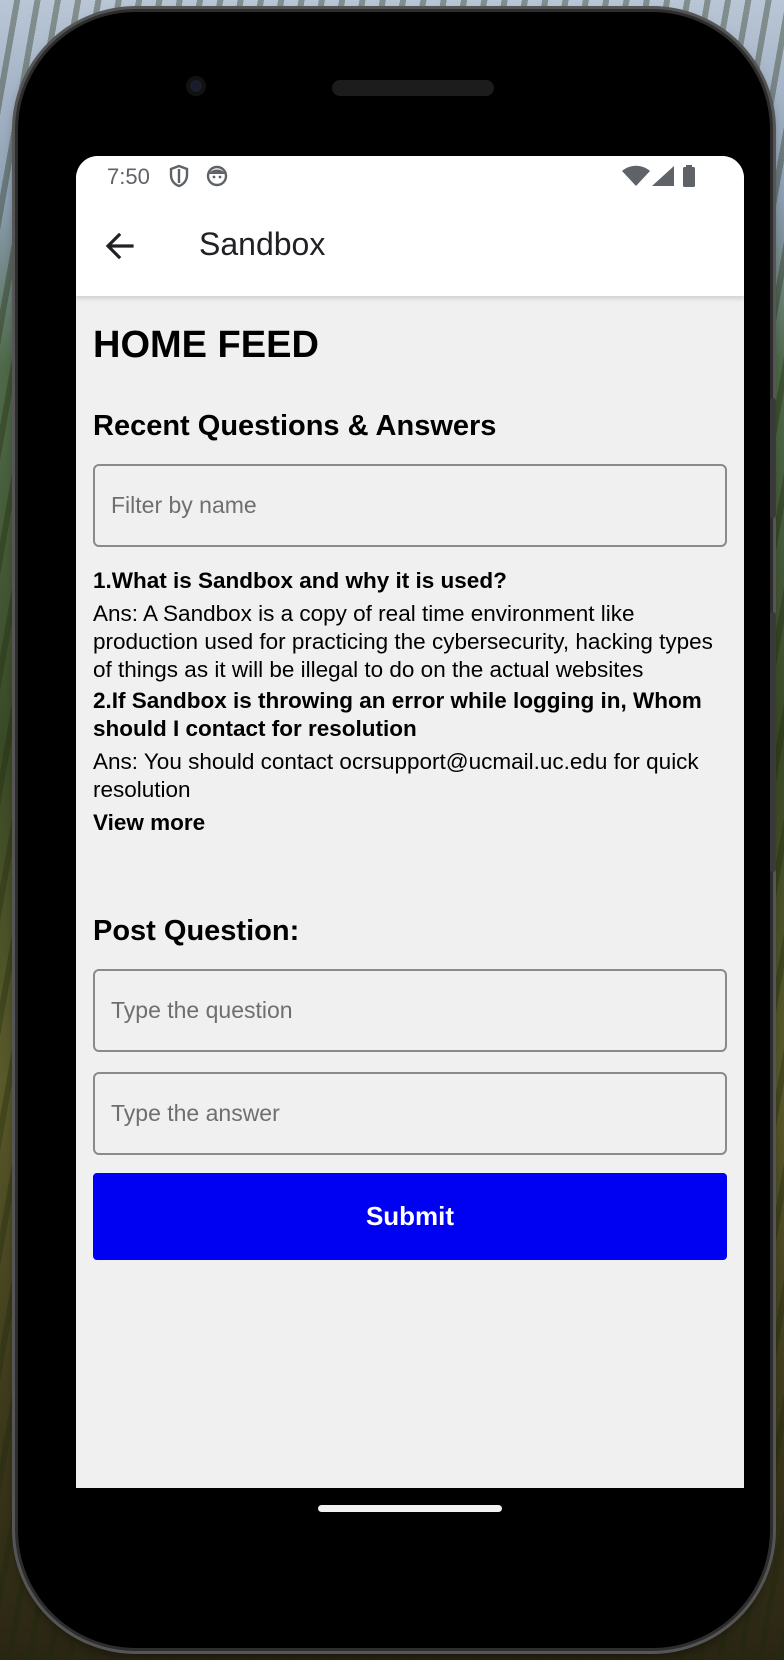 Image resolution: width=784 pixels, height=1660 pixels. What do you see at coordinates (410, 1508) in the screenshot?
I see `home-indicator` at bounding box center [410, 1508].